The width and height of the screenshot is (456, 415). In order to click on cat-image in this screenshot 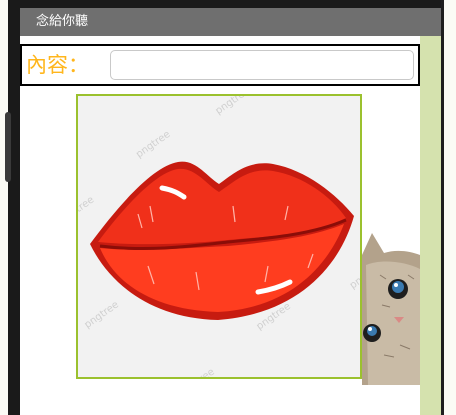, I will do `click(390, 305)`.